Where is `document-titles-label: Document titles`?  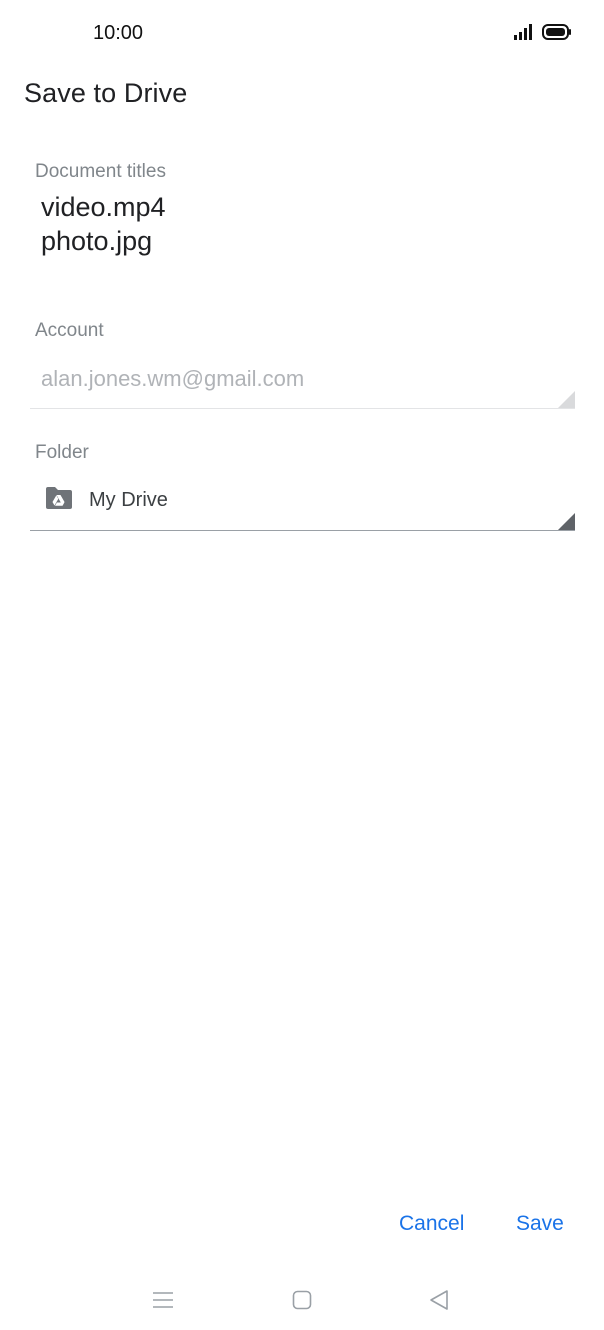 document-titles-label: Document titles is located at coordinates (100, 171).